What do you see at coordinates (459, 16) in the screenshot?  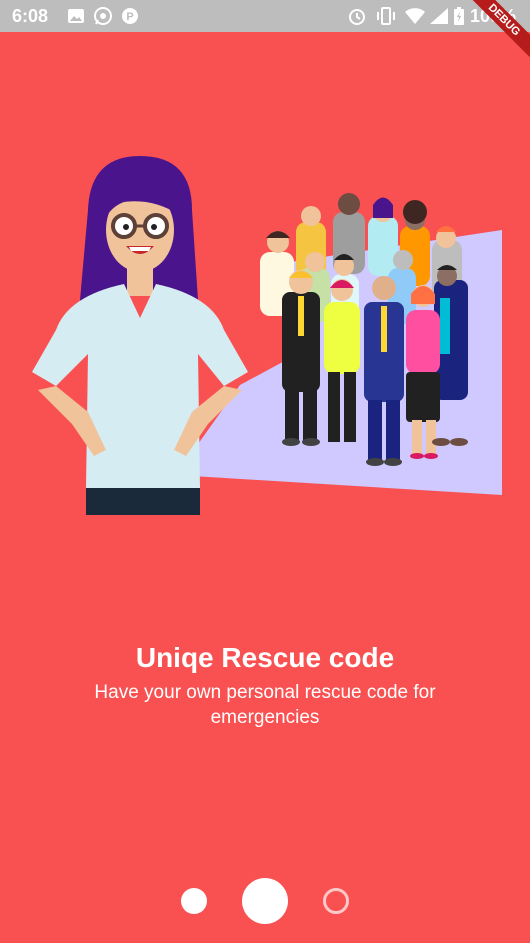 I see `battery-icon` at bounding box center [459, 16].